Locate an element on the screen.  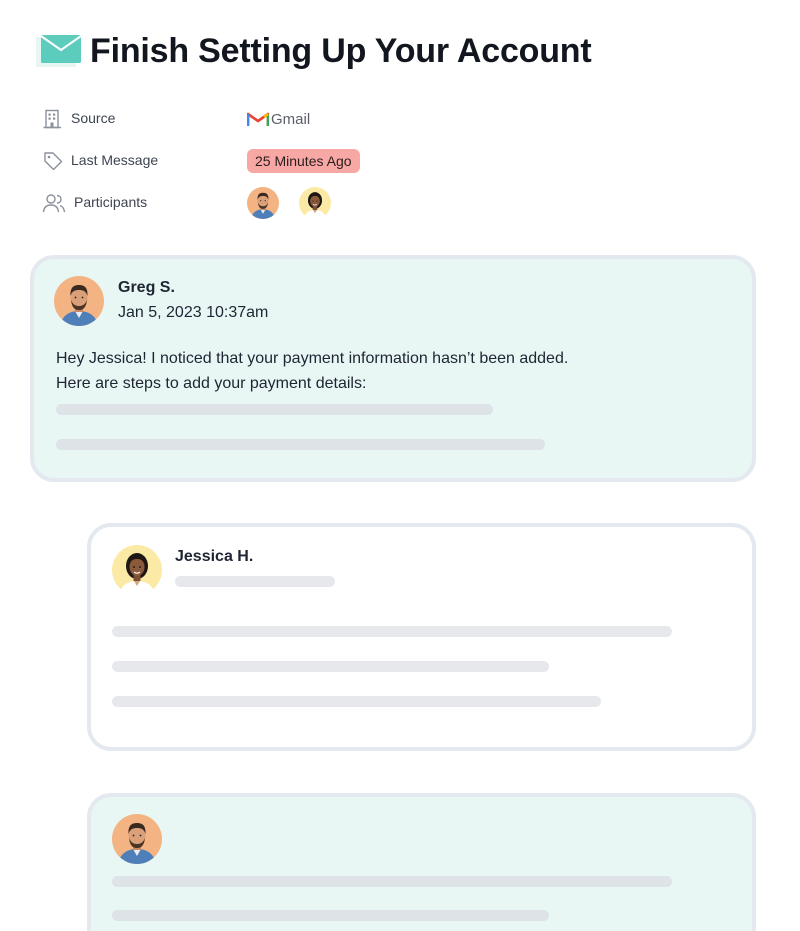
source-label: Source is located at coordinates (93, 118).